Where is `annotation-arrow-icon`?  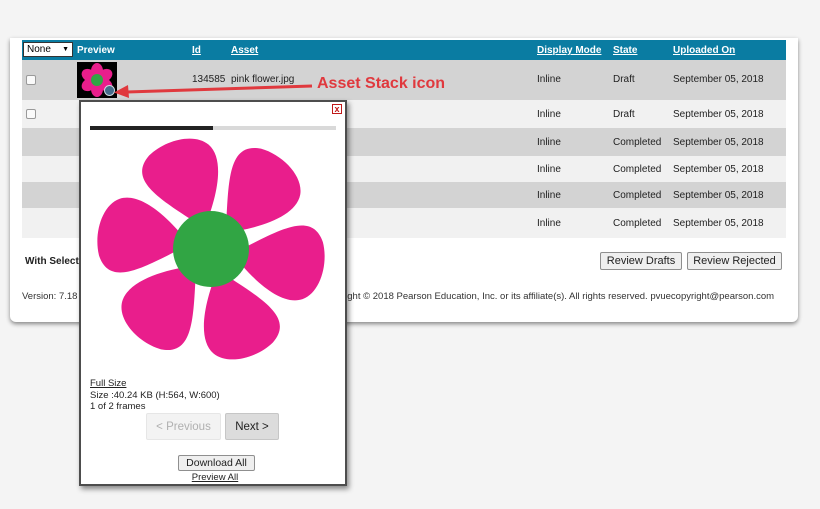
annotation-arrow-icon is located at coordinates (213, 91).